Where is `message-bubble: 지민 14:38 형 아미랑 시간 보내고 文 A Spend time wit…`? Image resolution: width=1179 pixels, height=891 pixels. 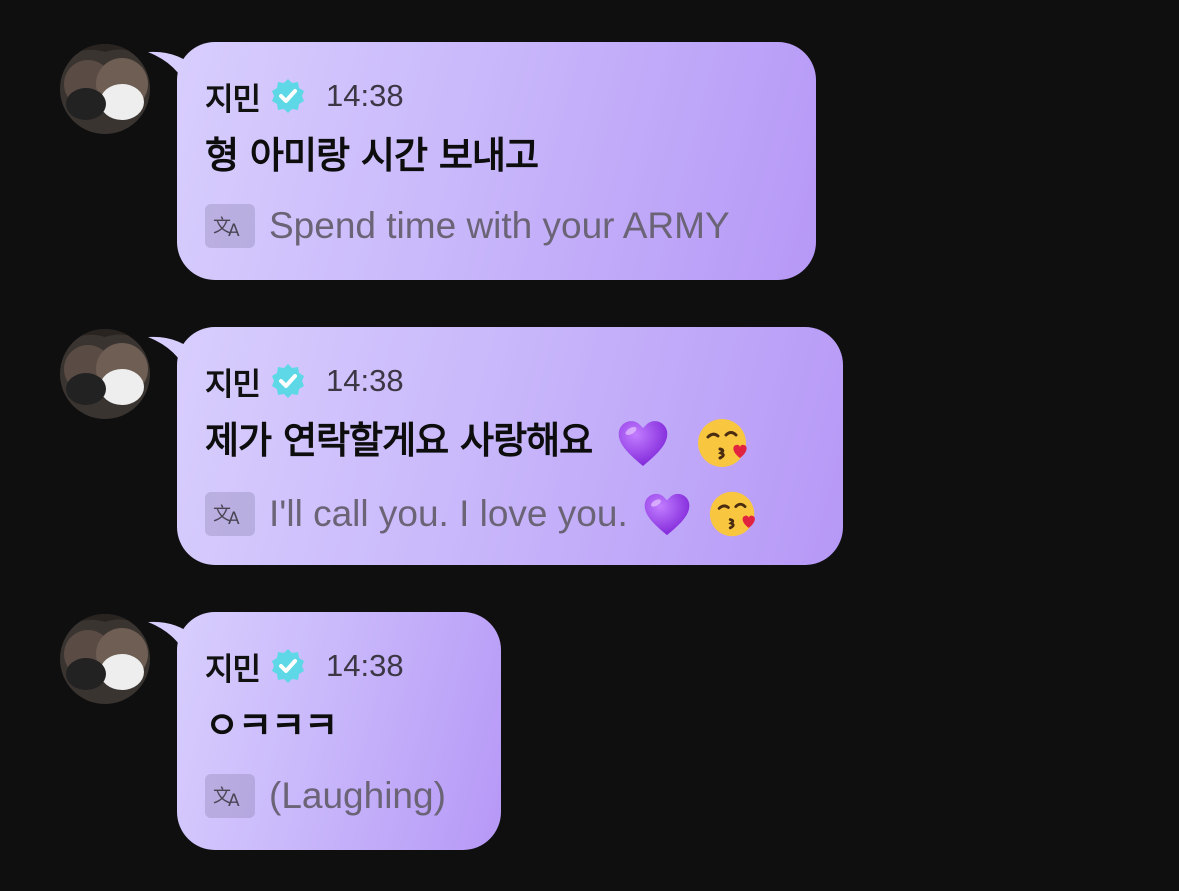
message-bubble: 지민 14:38 형 아미랑 시간 보내고 文 A Spend time wit… is located at coordinates (496, 161).